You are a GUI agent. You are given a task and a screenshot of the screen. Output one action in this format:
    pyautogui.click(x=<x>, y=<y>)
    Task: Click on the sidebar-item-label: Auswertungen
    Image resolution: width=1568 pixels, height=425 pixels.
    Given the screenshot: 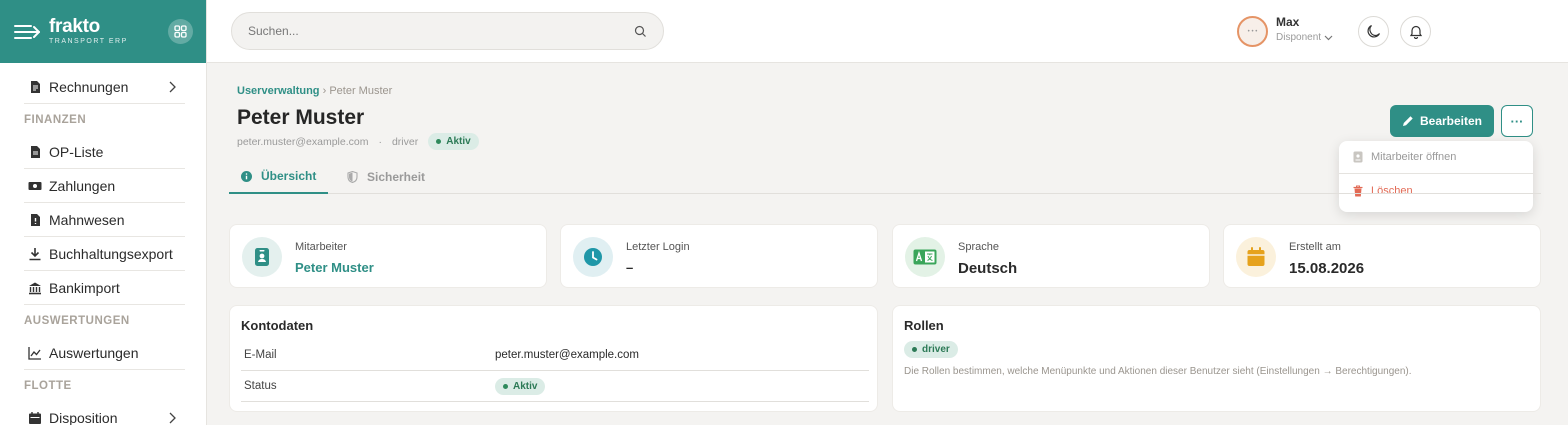 What is the action you would take?
    pyautogui.click(x=94, y=352)
    